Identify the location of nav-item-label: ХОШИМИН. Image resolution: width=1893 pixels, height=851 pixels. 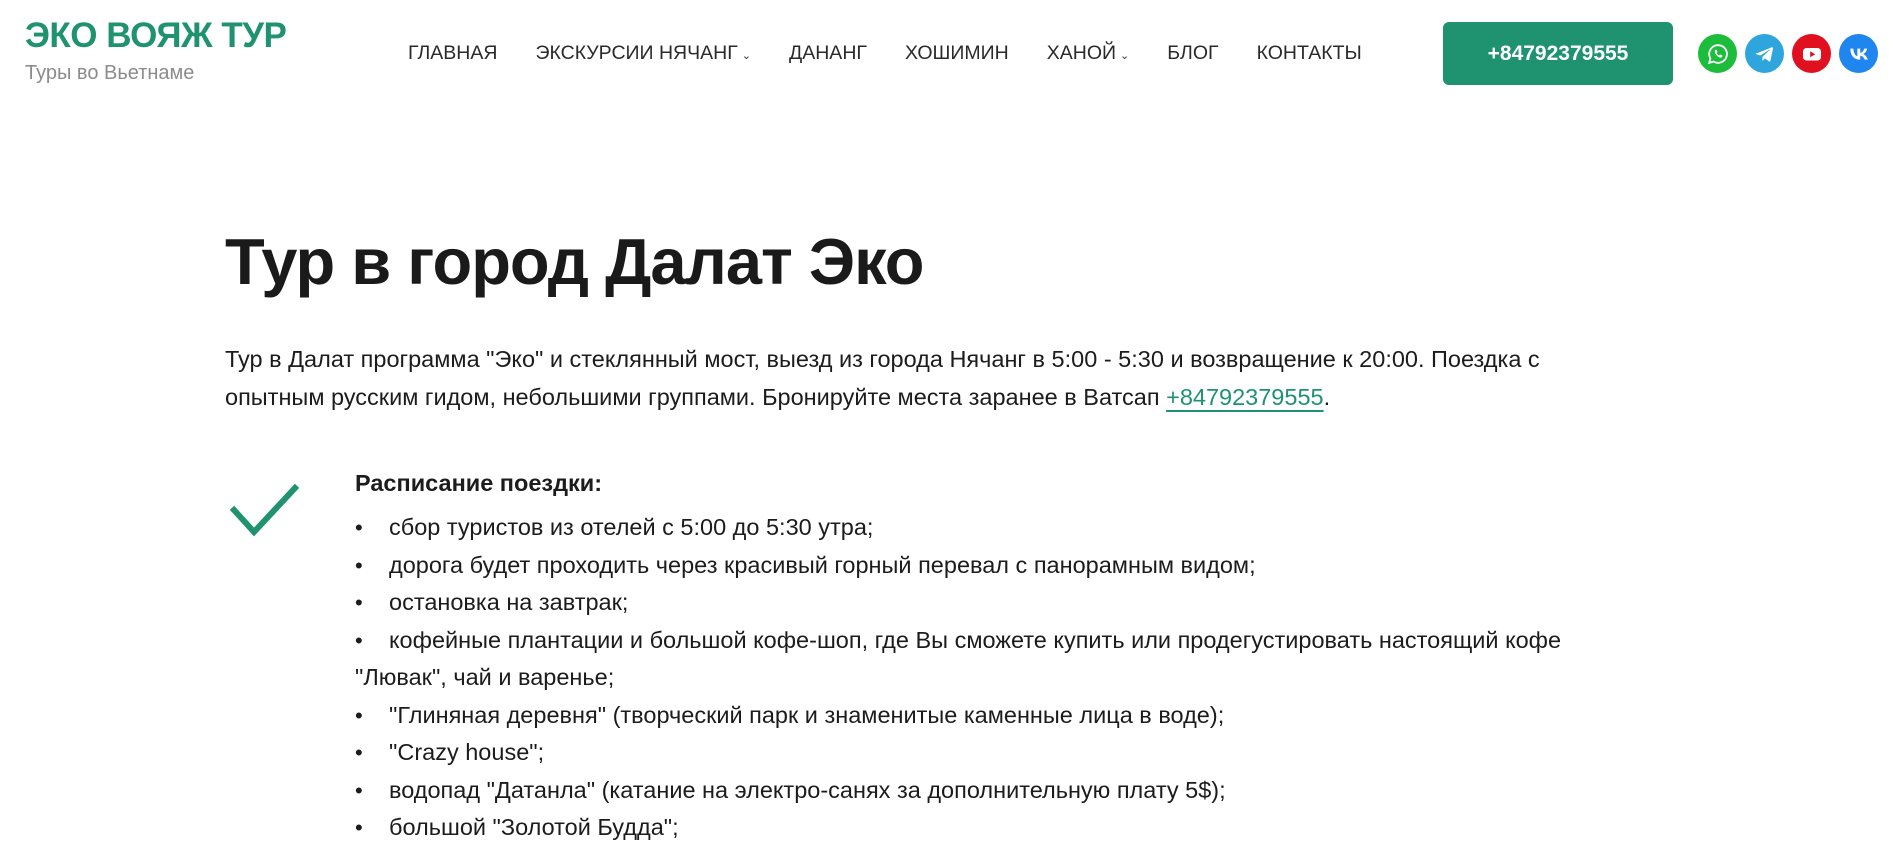
(956, 52).